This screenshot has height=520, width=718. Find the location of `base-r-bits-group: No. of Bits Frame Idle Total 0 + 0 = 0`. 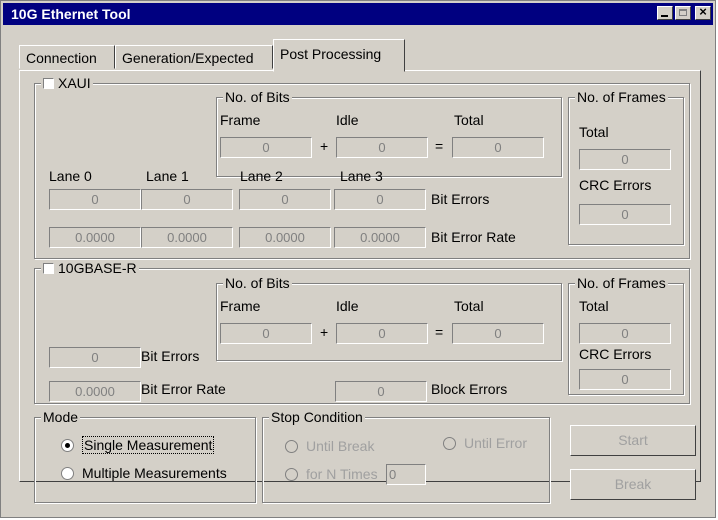

base-r-bits-group: No. of Bits Frame Idle Total 0 + 0 = 0 is located at coordinates (389, 318).